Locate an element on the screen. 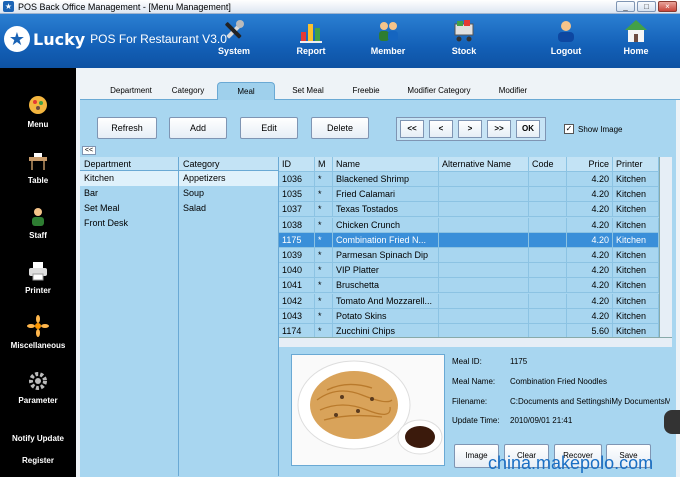 This screenshot has height=477, width=680. tab-modifier-category: Modifier Category is located at coordinates (439, 91).